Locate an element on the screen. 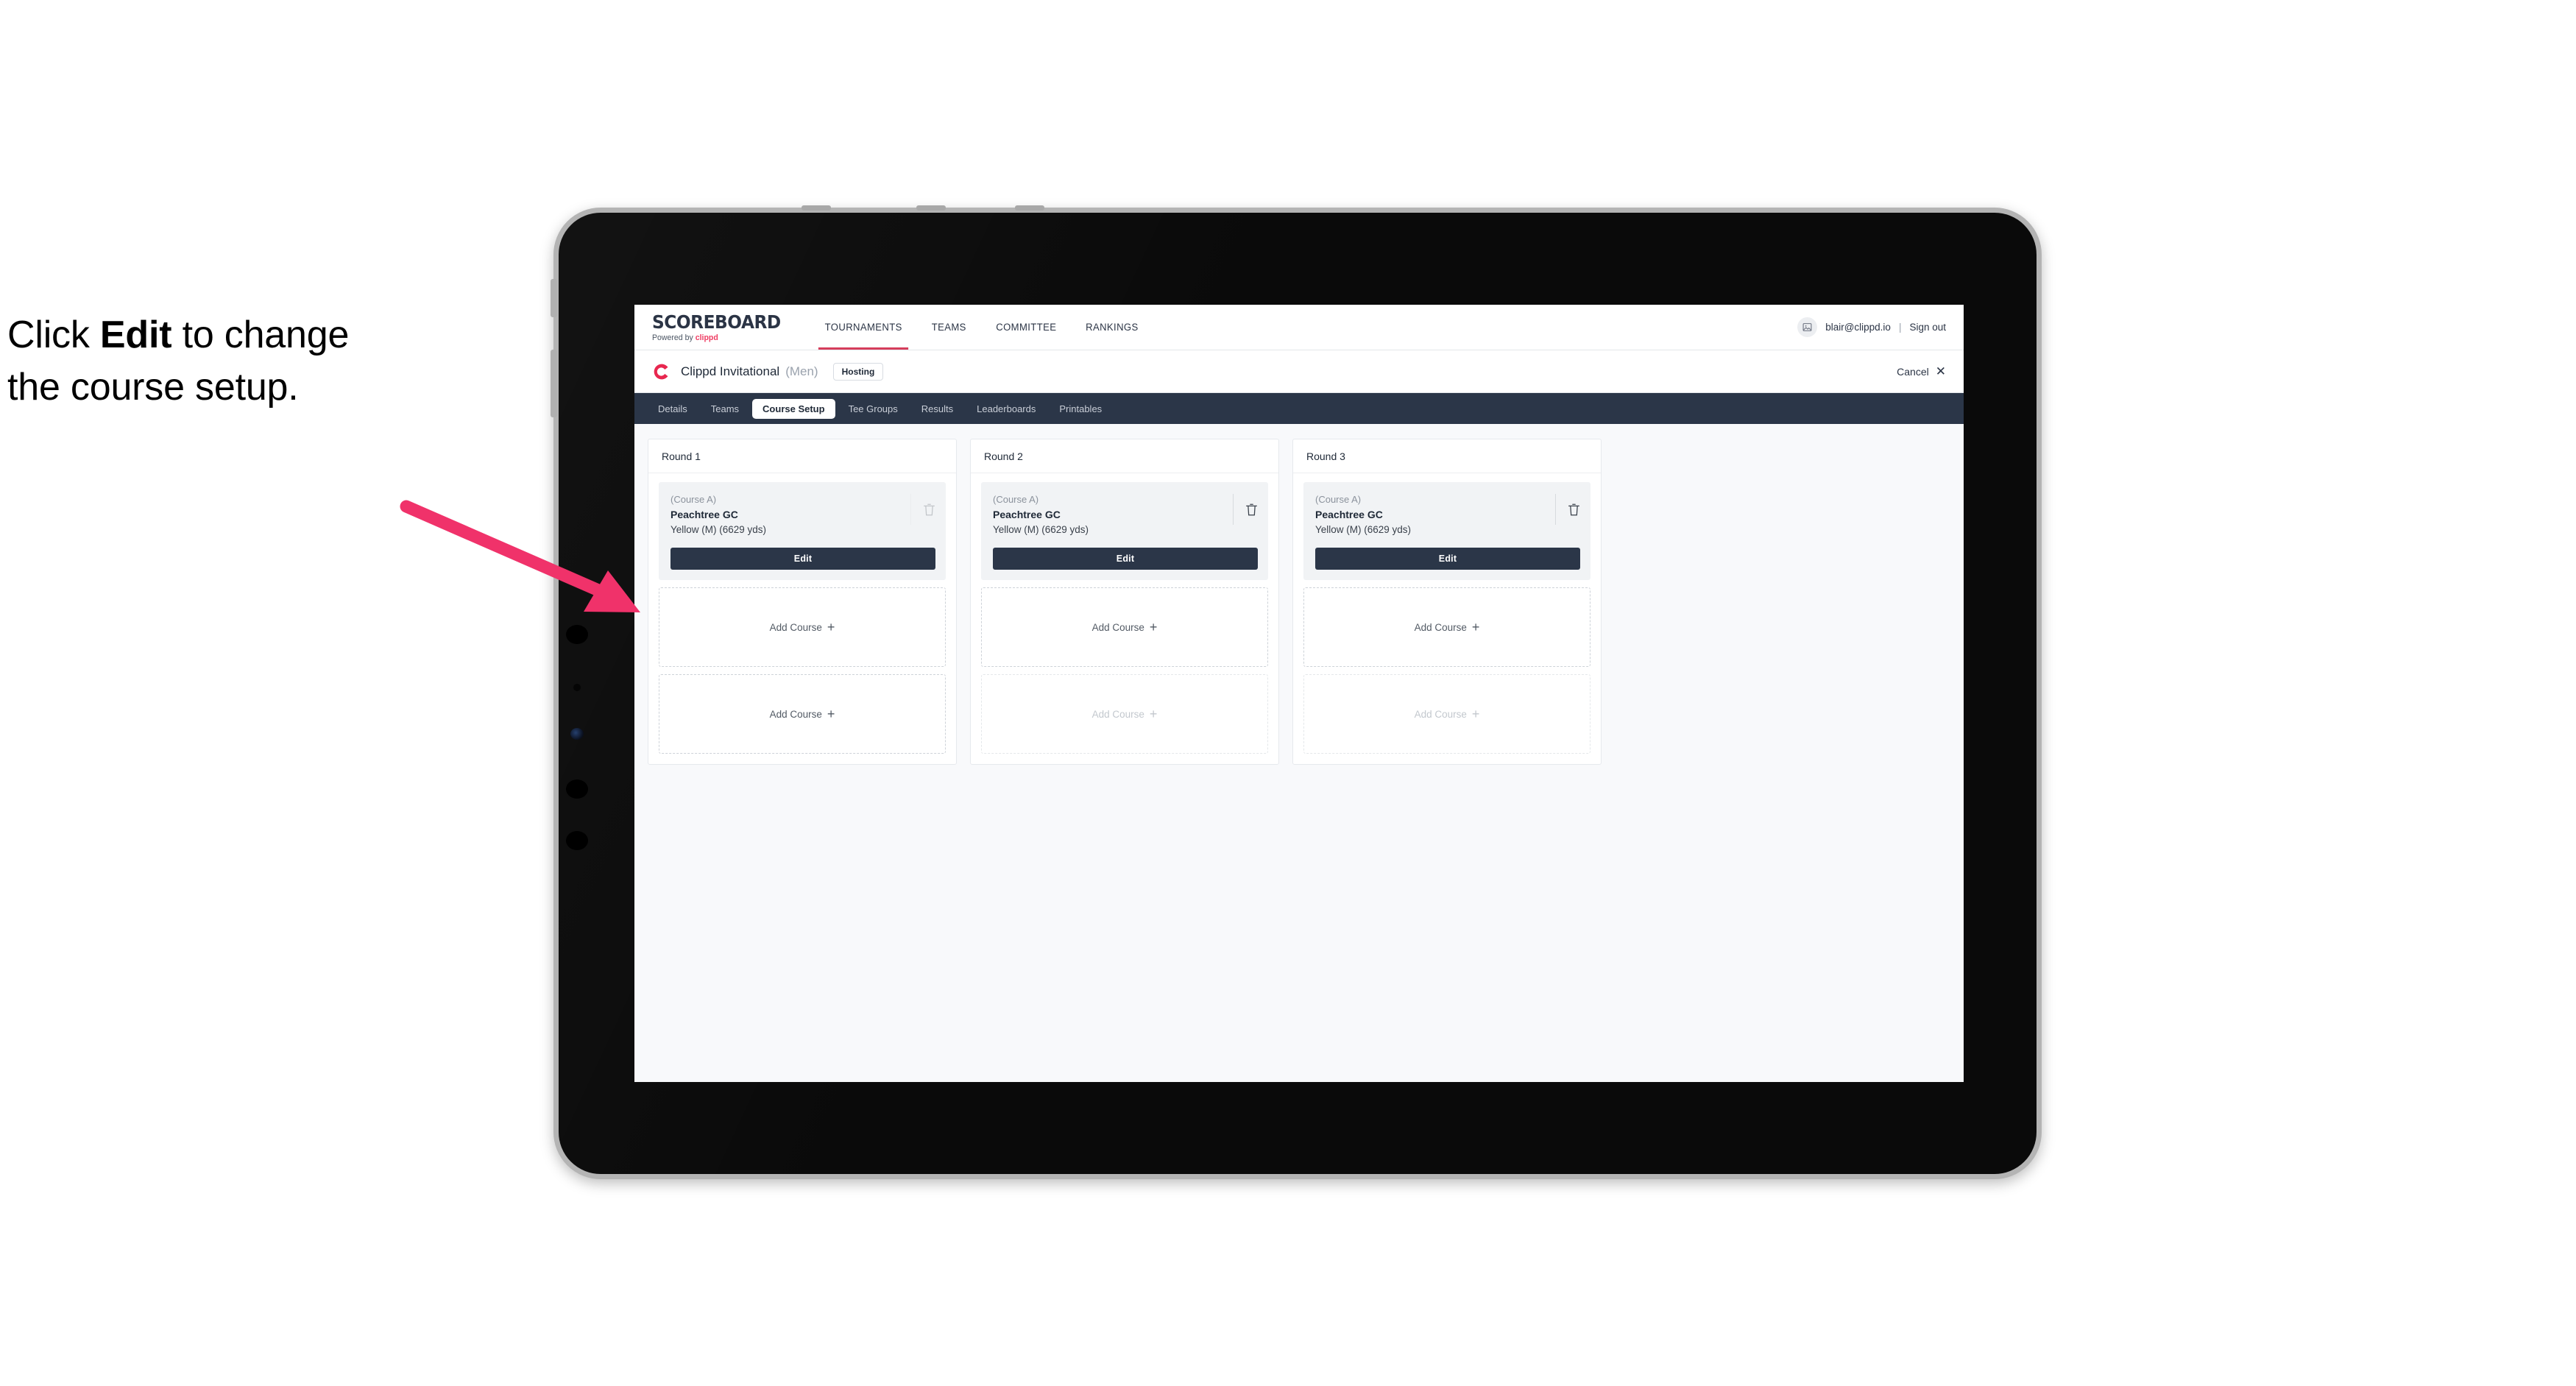 Image resolution: width=2576 pixels, height=1386 pixels. primary-nav-items: TOURNAMENTS TEAMS COMMITTEE RANKINGS is located at coordinates (981, 328).